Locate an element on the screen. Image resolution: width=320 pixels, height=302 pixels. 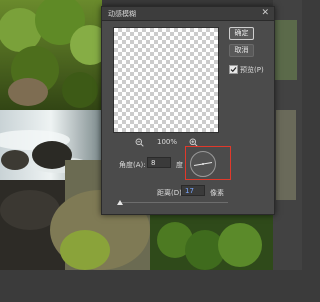
angle-label: 角度(A): is located at coordinates (132, 165).